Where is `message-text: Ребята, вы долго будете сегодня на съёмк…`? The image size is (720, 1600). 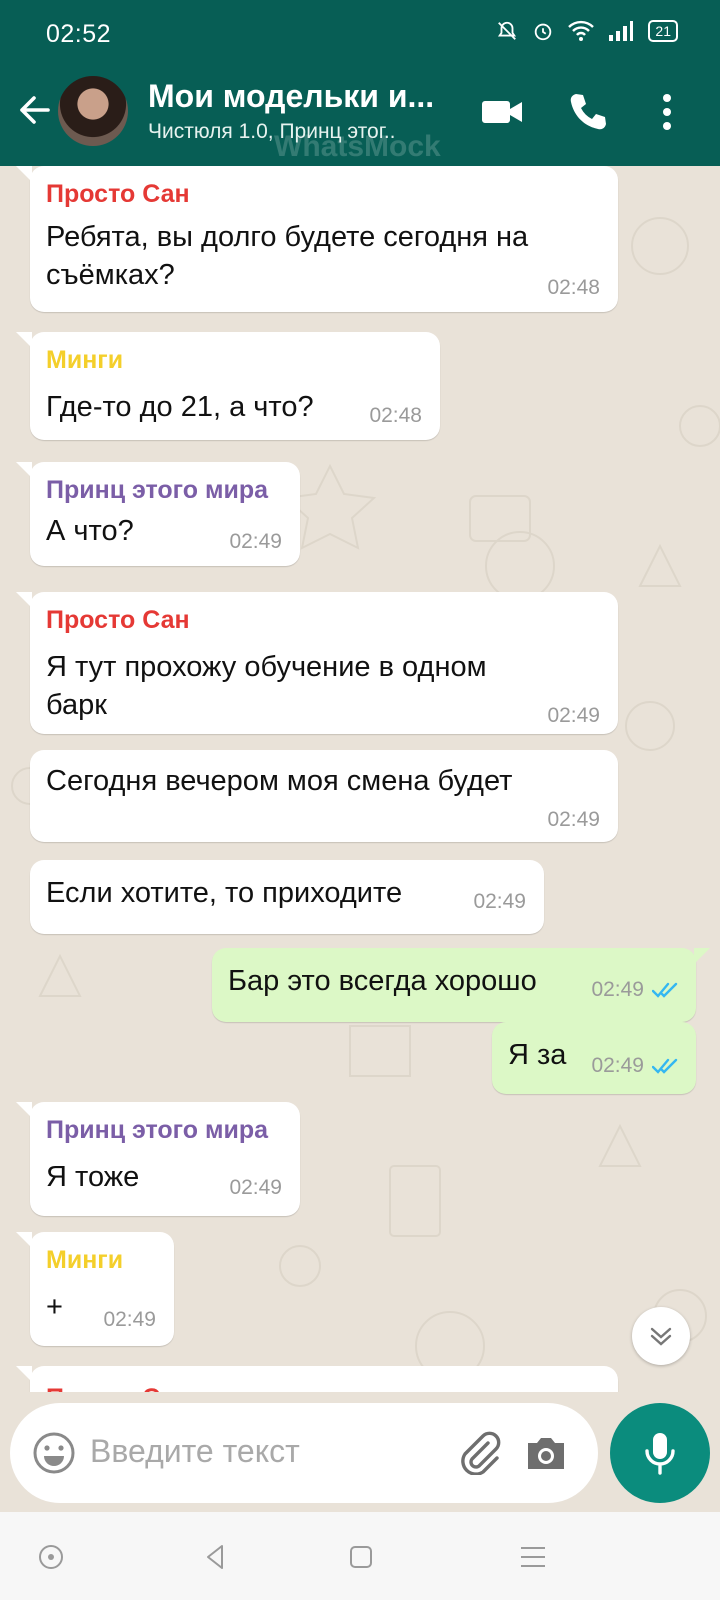
message-text: Ребята, вы долго будете сегодня на съёмк… is located at coordinates (287, 256).